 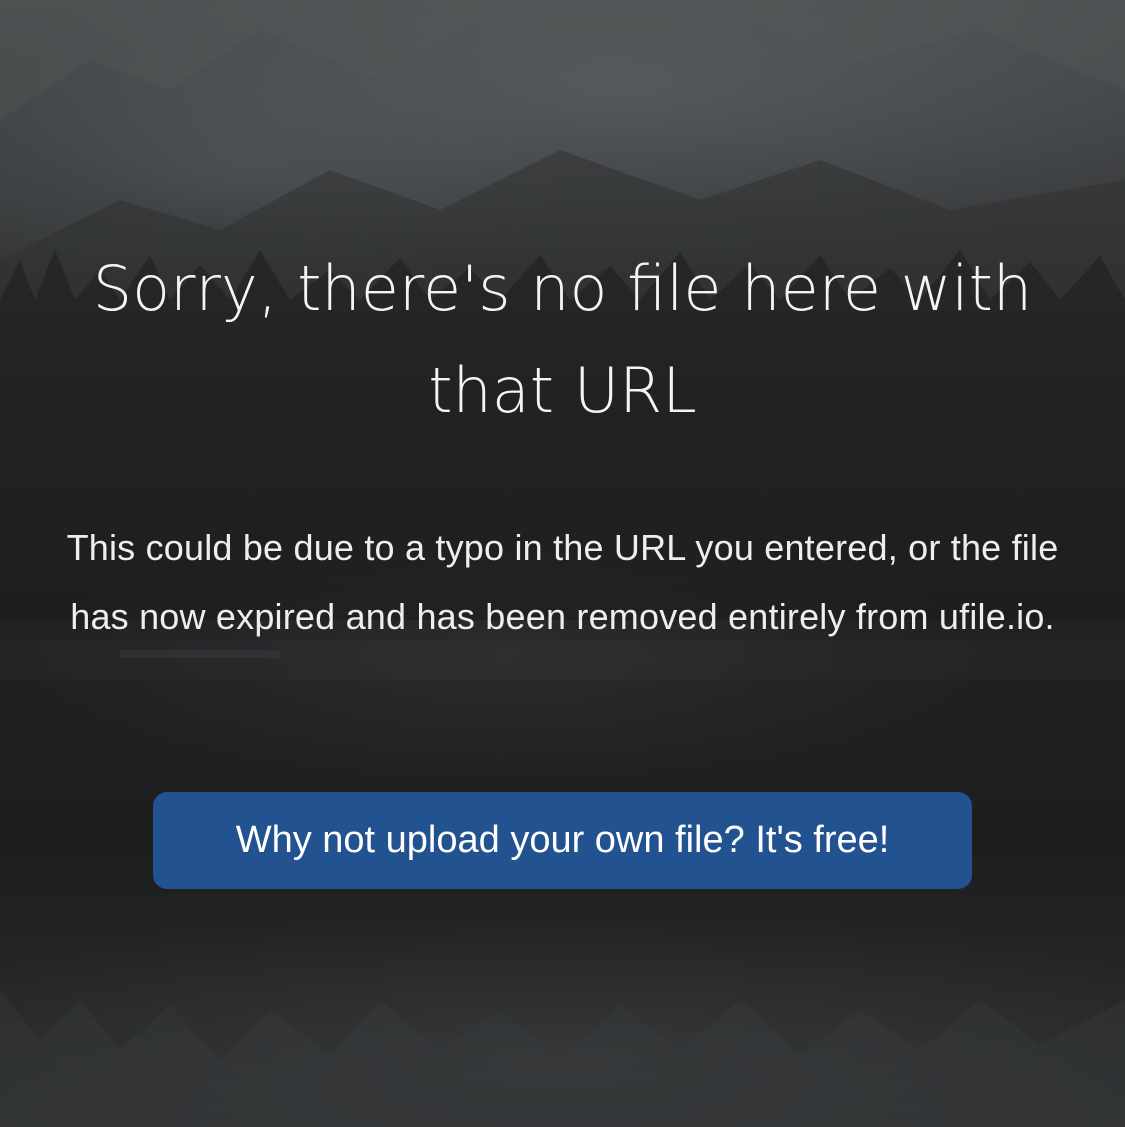 I want to click on upload-own-file-button: Why not upload your own file? It's free!, so click(x=562, y=840).